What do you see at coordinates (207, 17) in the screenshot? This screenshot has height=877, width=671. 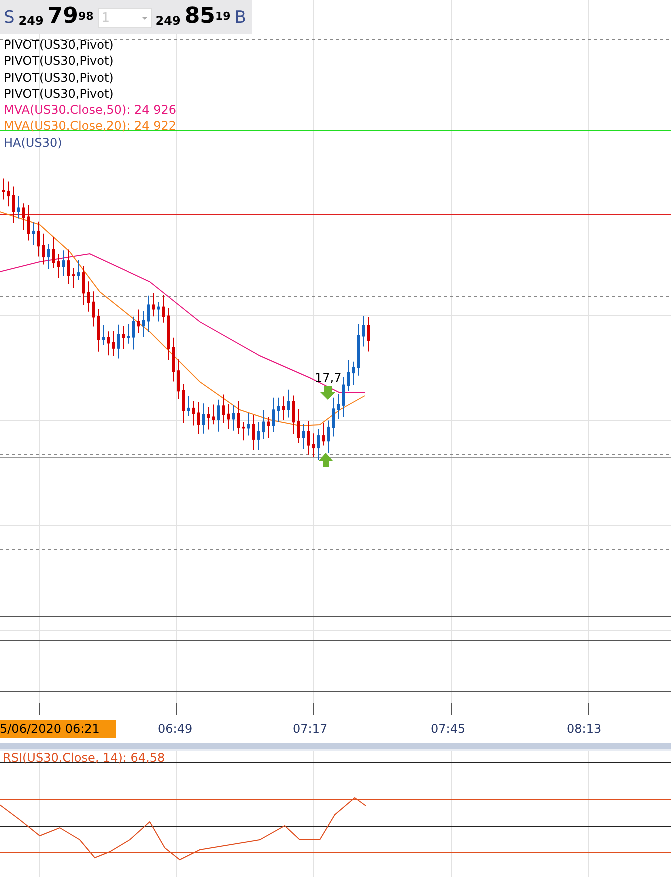 I see `buy-price: 85$^{19}$` at bounding box center [207, 17].